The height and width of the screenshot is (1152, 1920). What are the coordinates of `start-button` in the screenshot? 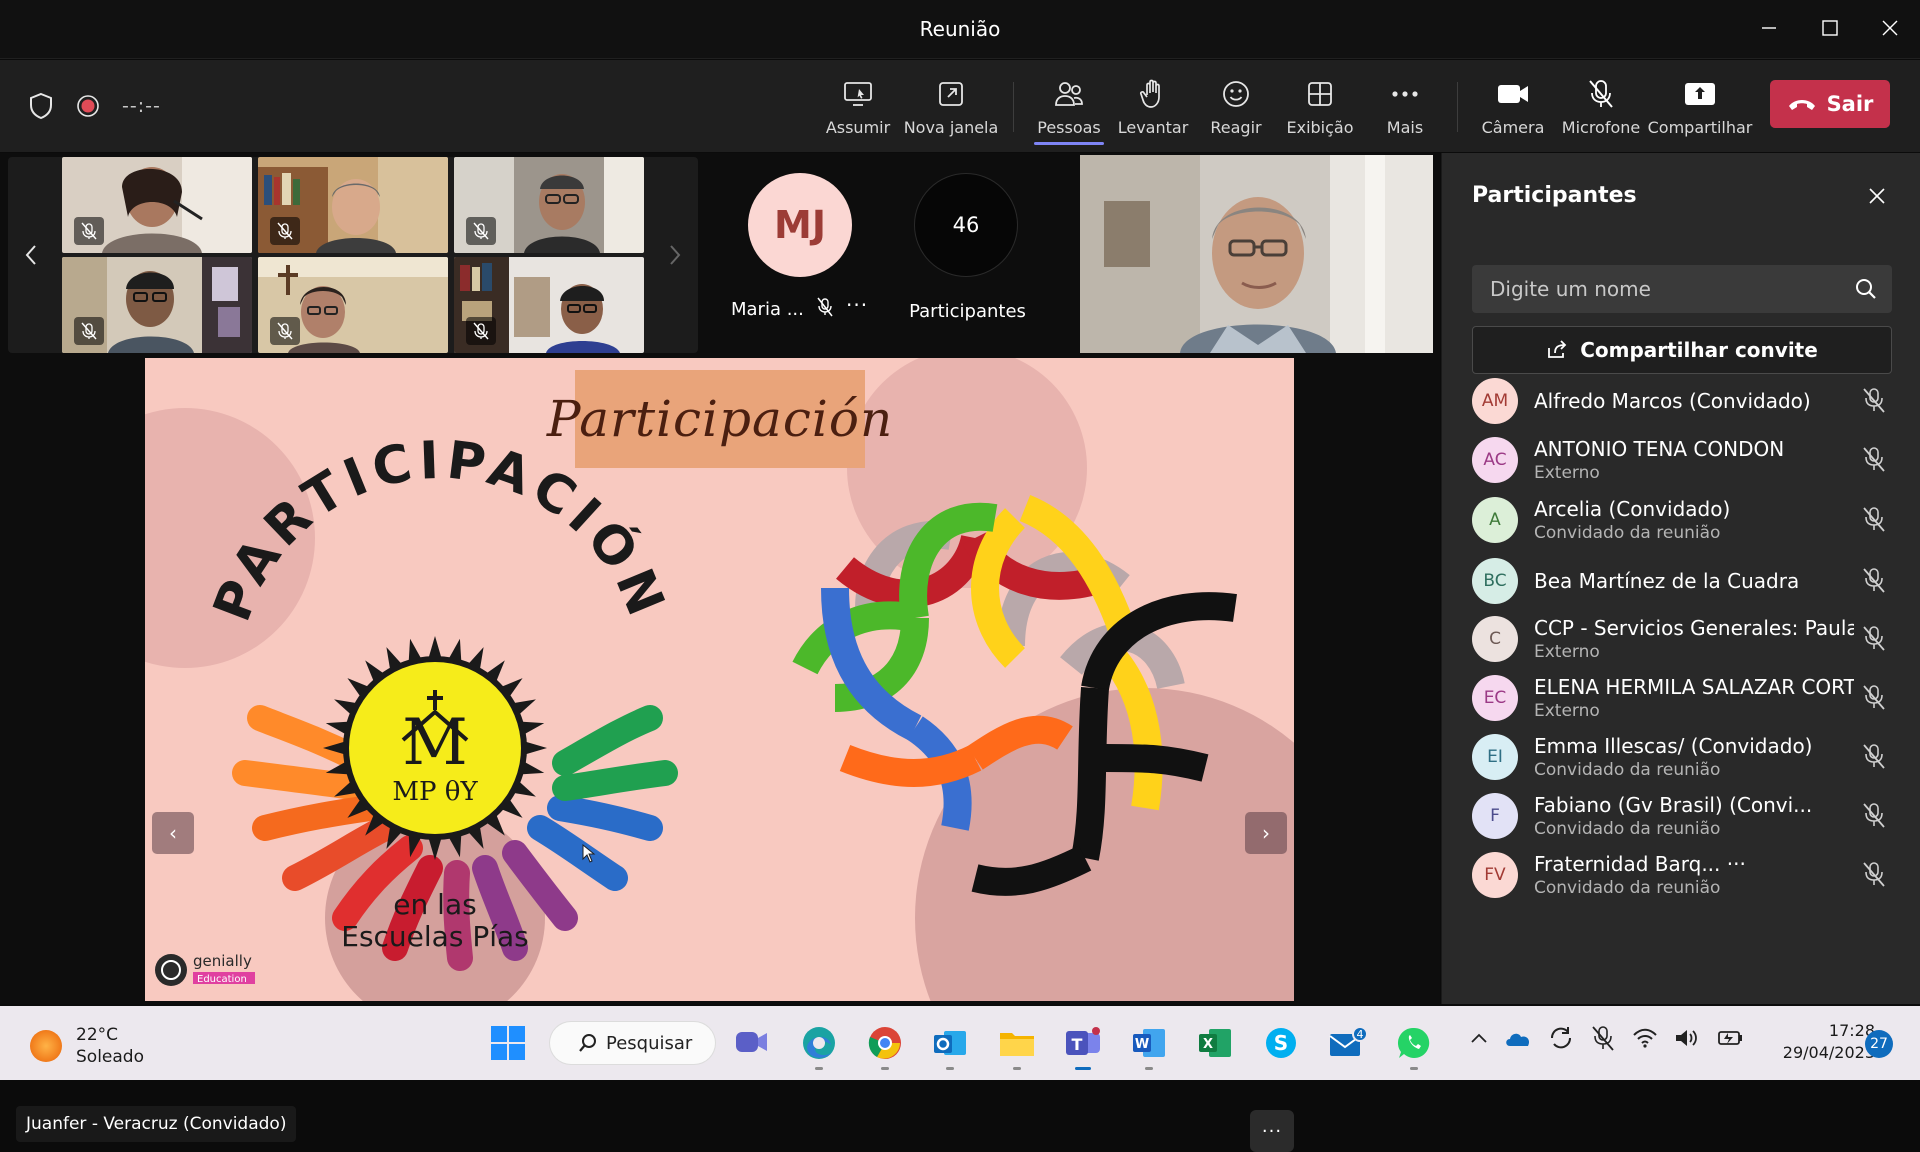 It's located at (508, 1043).